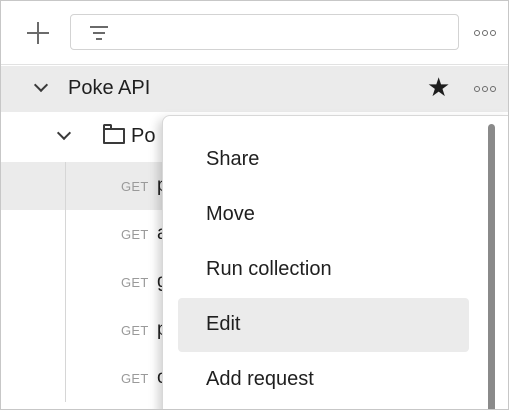 This screenshot has width=509, height=410. I want to click on menu-item-run-collection: Run collection, so click(323, 270).